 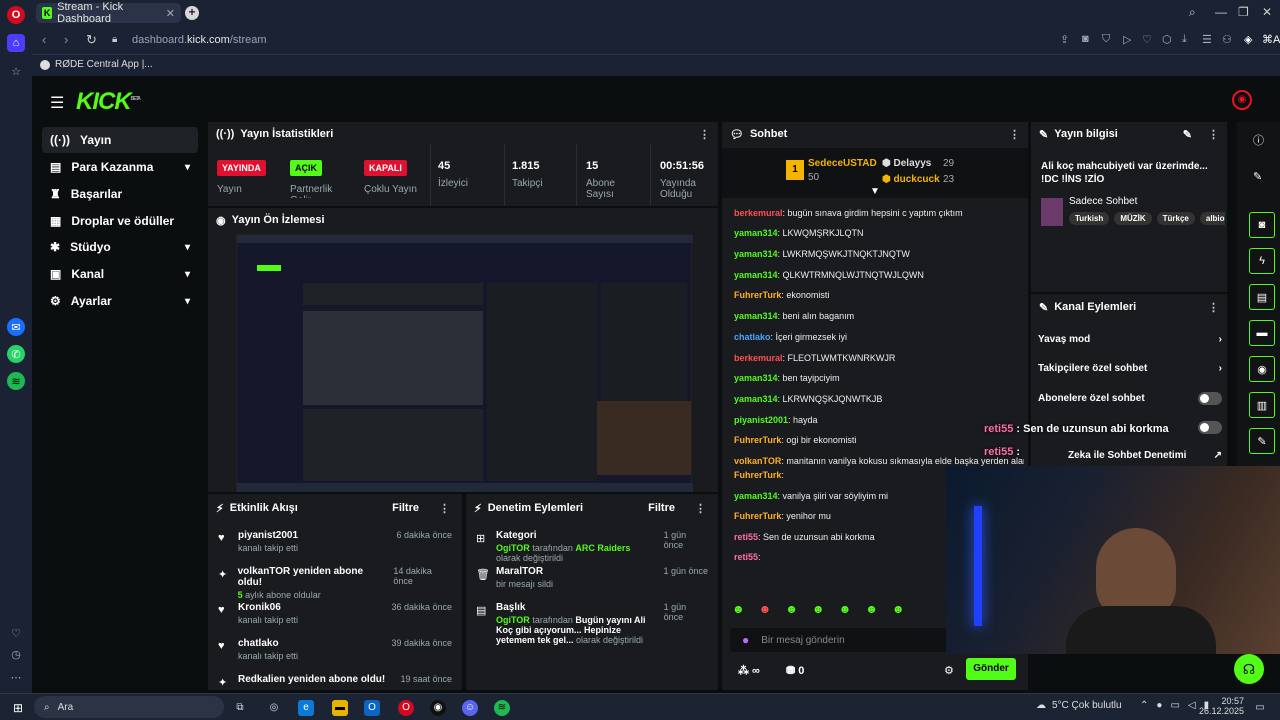 What do you see at coordinates (16, 633) in the screenshot?
I see `heart-icon: ♡` at bounding box center [16, 633].